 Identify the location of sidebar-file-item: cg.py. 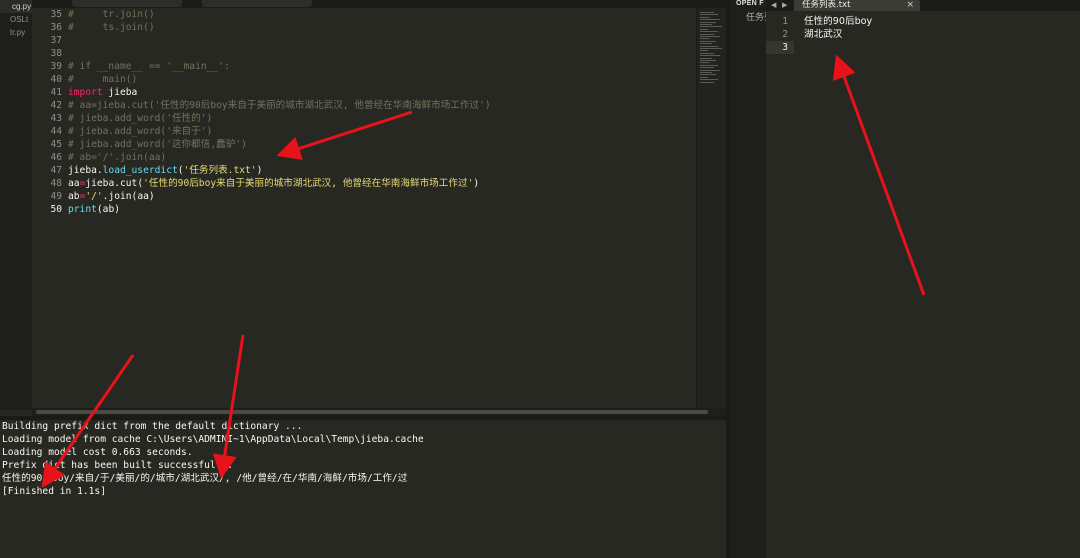
(16, 6).